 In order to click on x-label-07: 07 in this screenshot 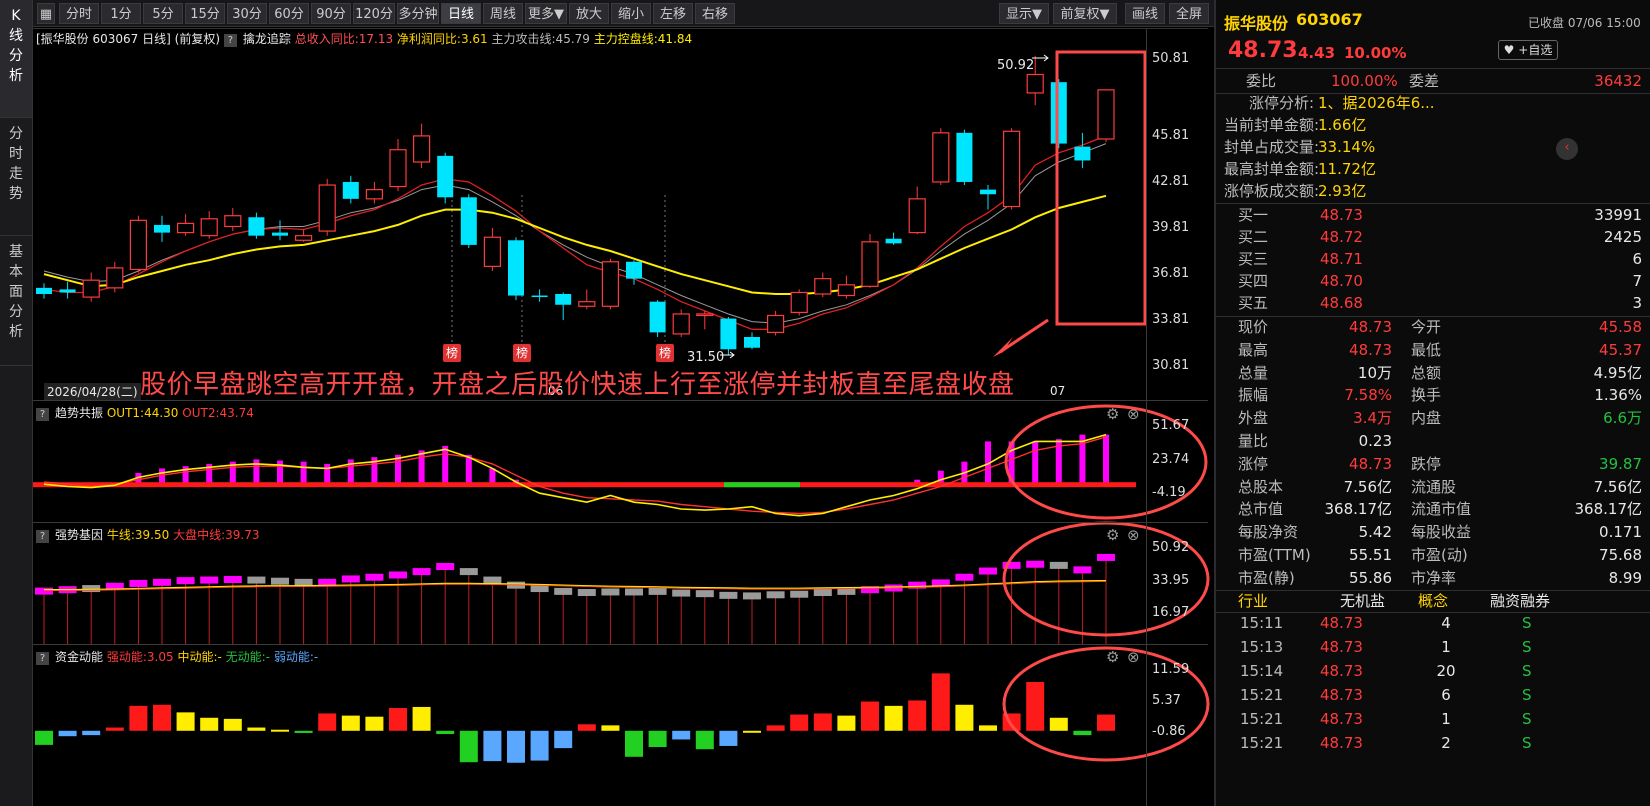, I will do `click(1058, 391)`.